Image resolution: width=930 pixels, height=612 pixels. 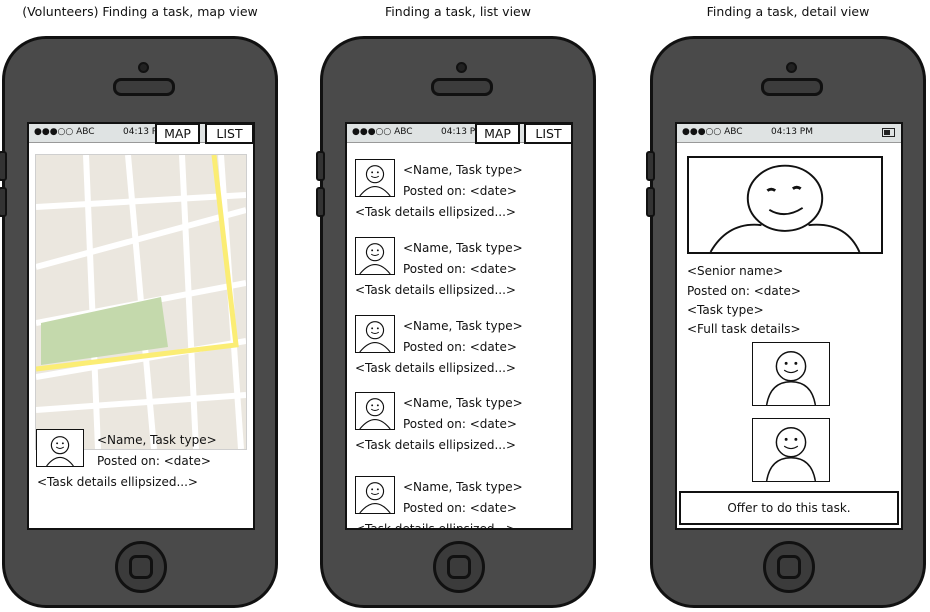 I want to click on caption-list-view: Finding a task, list view, so click(x=458, y=11).